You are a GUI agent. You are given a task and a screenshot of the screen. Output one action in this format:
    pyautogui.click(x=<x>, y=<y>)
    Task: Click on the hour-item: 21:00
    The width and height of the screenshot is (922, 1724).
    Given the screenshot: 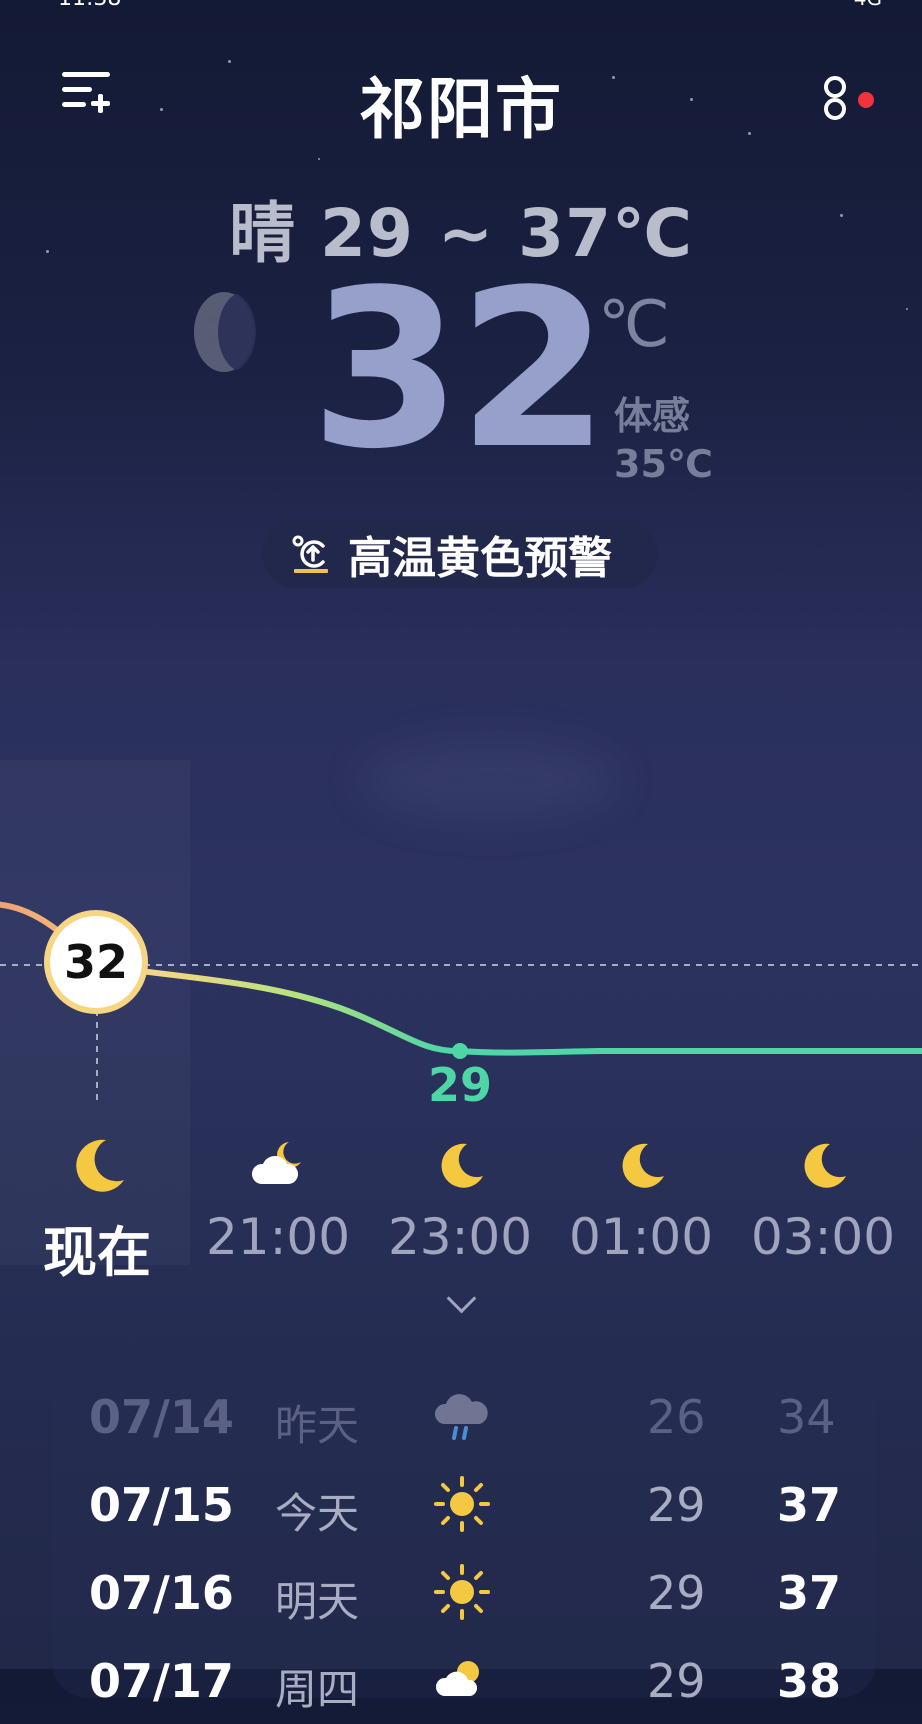 What is the action you would take?
    pyautogui.click(x=278, y=1198)
    